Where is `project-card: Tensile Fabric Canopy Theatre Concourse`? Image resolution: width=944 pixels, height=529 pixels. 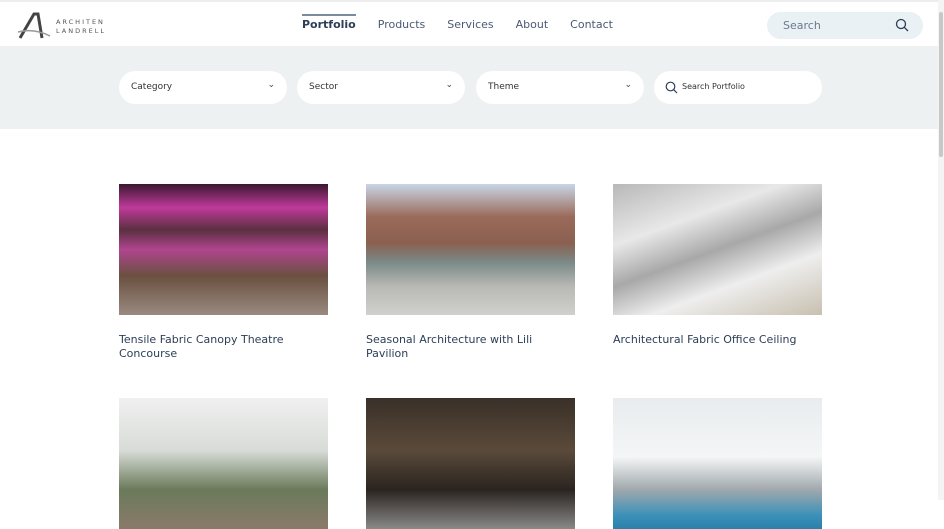 project-card: Tensile Fabric Canopy Theatre Concourse is located at coordinates (223, 272).